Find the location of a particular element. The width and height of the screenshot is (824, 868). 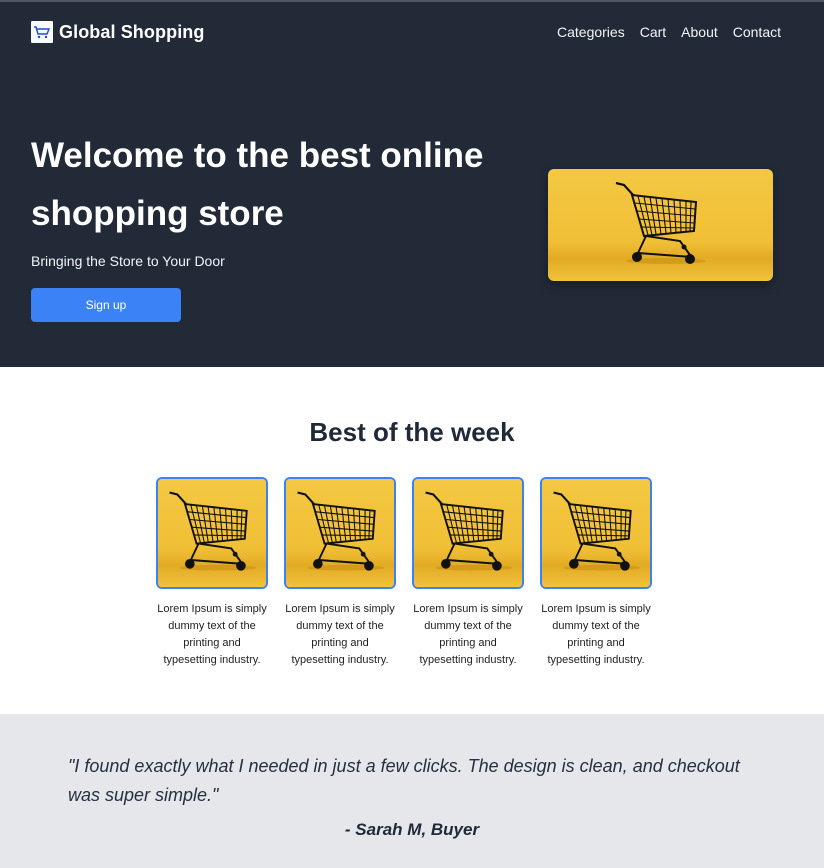

signup-button: Sign up is located at coordinates (106, 305).